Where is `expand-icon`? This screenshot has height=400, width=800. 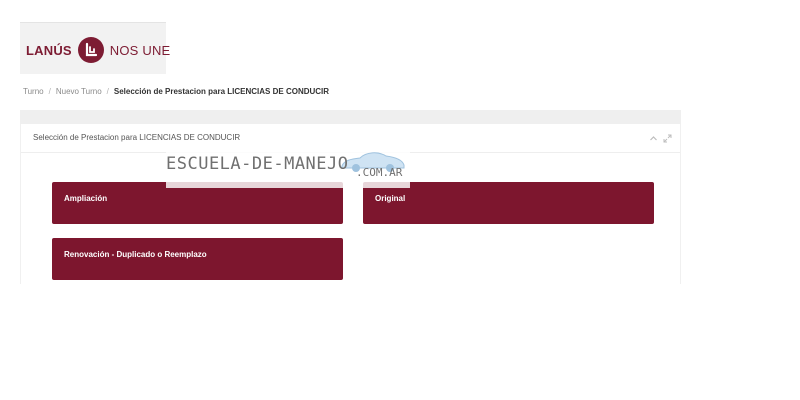
expand-icon is located at coordinates (667, 139).